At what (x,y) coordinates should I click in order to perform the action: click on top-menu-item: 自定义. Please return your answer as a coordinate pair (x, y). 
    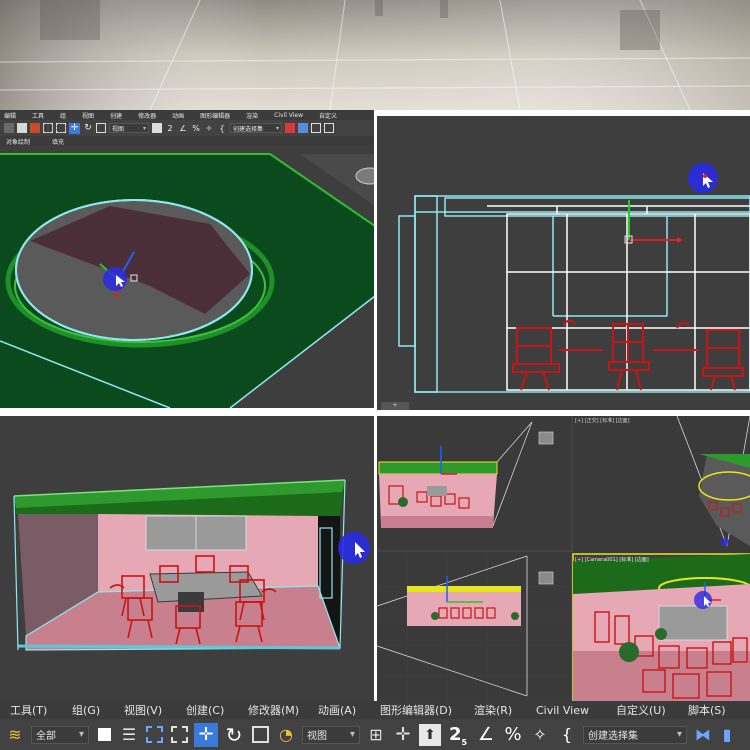
    Looking at the image, I should click on (328, 115).